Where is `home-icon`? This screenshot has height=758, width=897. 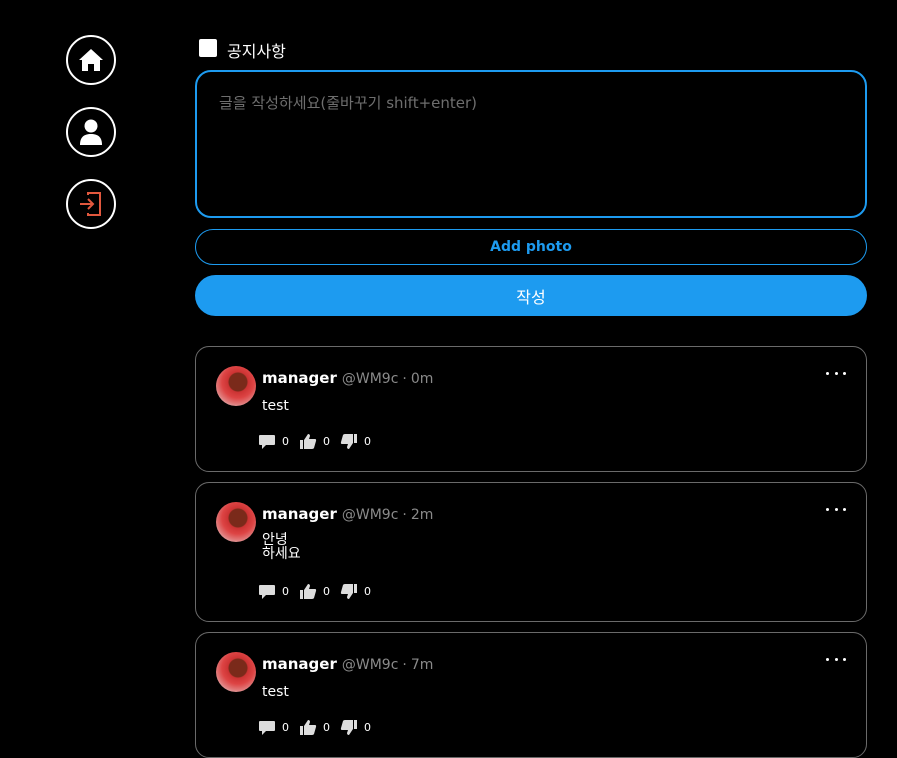 home-icon is located at coordinates (91, 60).